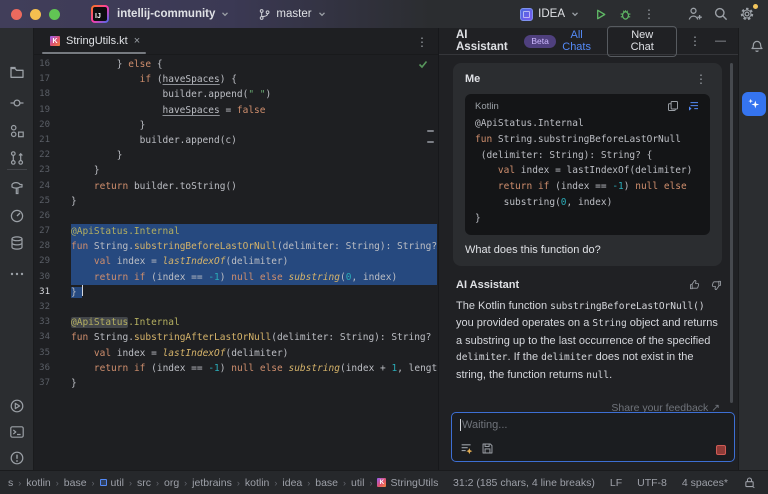 The width and height of the screenshot is (768, 494). What do you see at coordinates (235, 125) in the screenshot?
I see `code-line-20: 20 }` at bounding box center [235, 125].